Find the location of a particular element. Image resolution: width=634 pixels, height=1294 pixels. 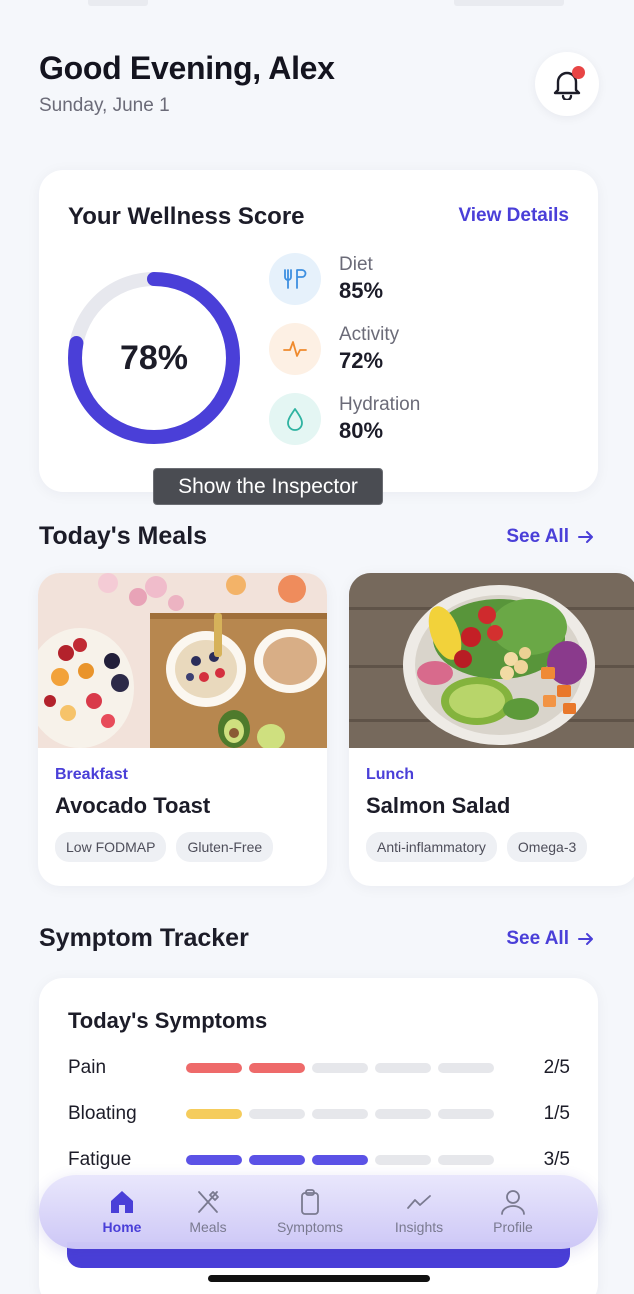

tab-label: Home is located at coordinates (122, 1227).